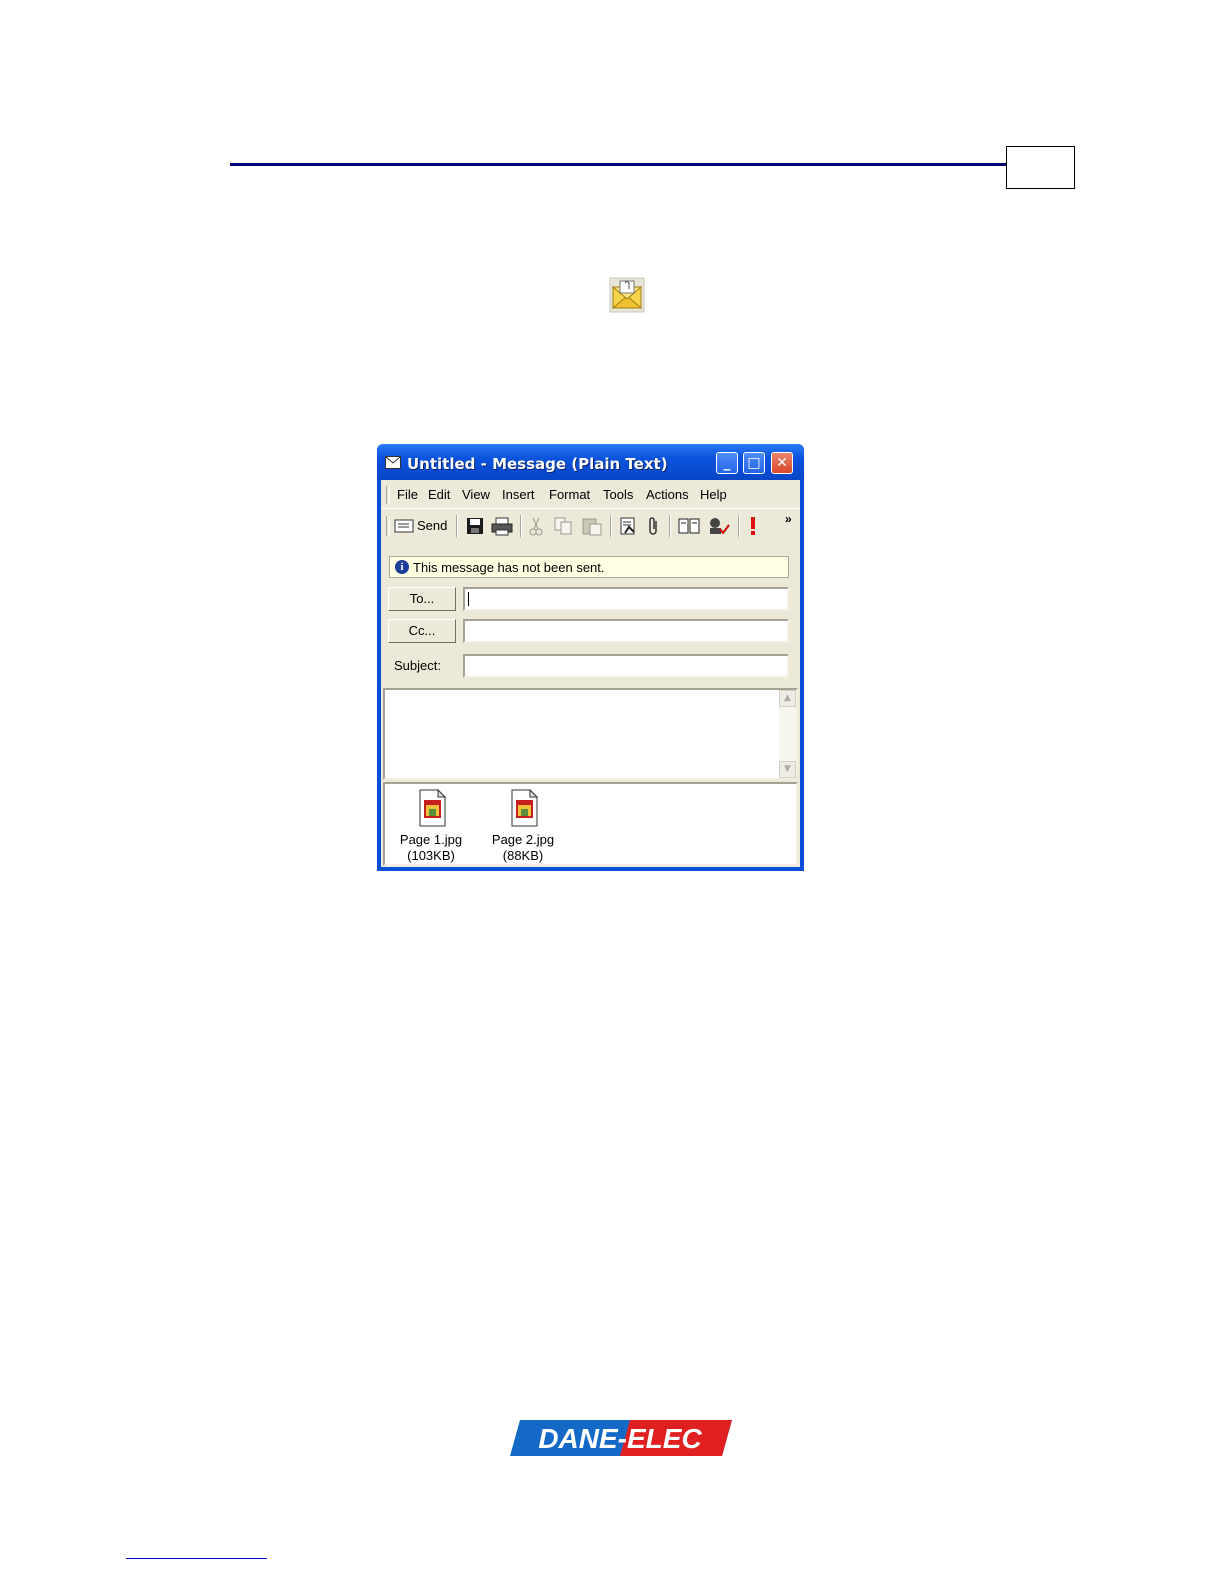 The height and width of the screenshot is (1584, 1224). Describe the element at coordinates (626, 599) in the screenshot. I see `to-field` at that location.